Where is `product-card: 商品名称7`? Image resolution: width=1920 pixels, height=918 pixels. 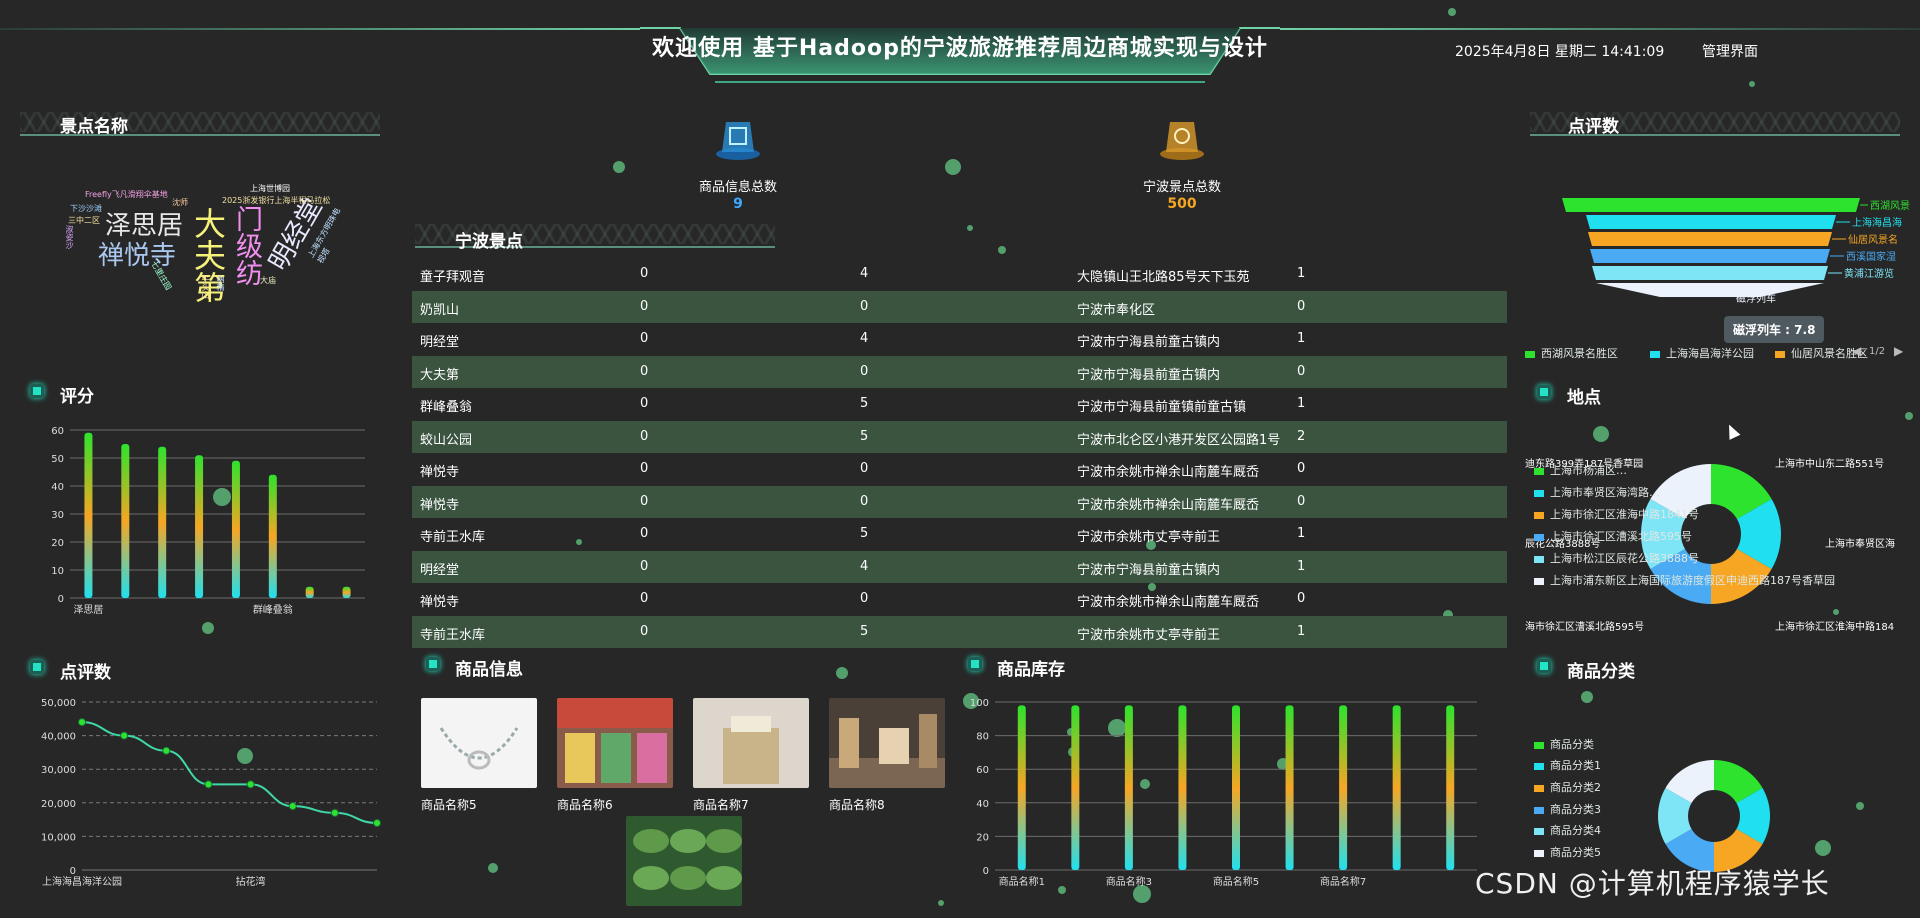
product-card: 商品名称7 is located at coordinates (751, 755).